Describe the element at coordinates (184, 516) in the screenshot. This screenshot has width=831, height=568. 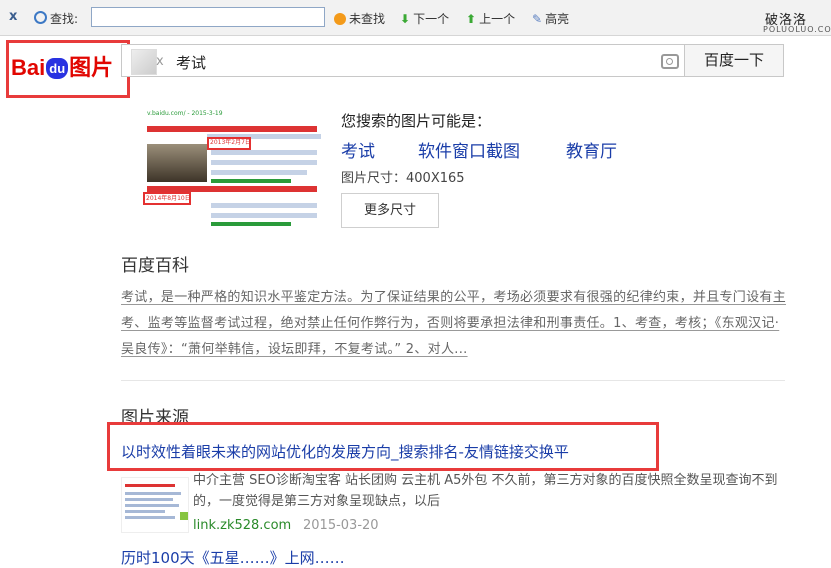
I see `thumb-green-mark` at that location.